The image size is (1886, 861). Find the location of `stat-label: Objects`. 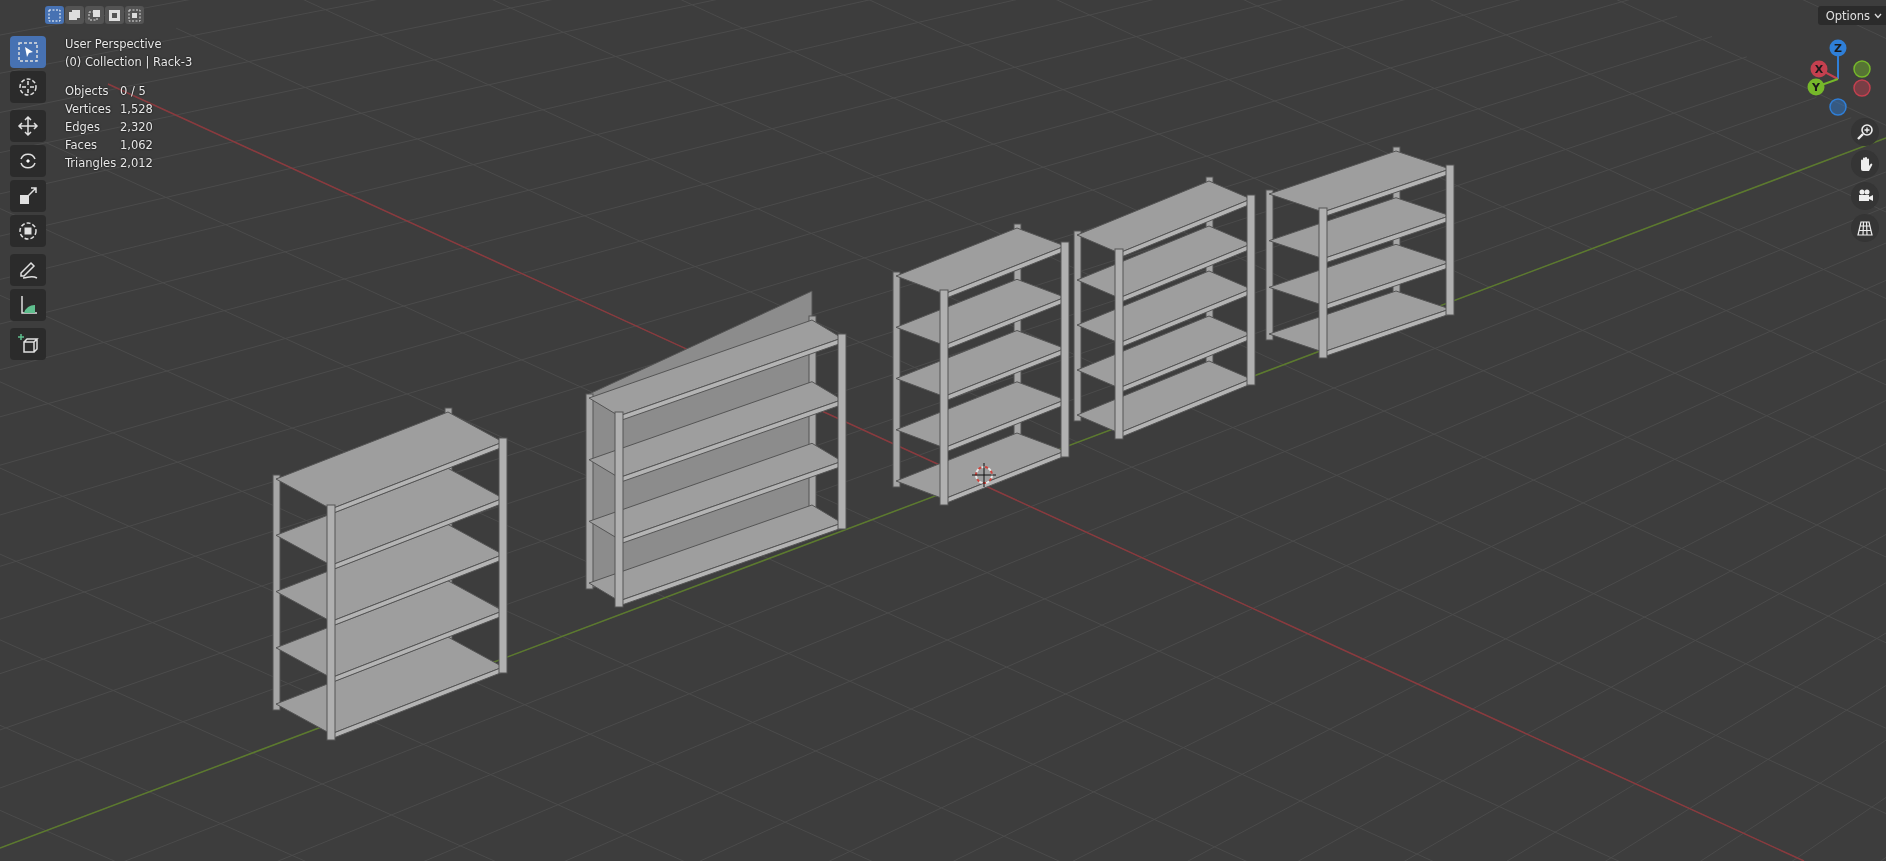

stat-label: Objects is located at coordinates (87, 91).